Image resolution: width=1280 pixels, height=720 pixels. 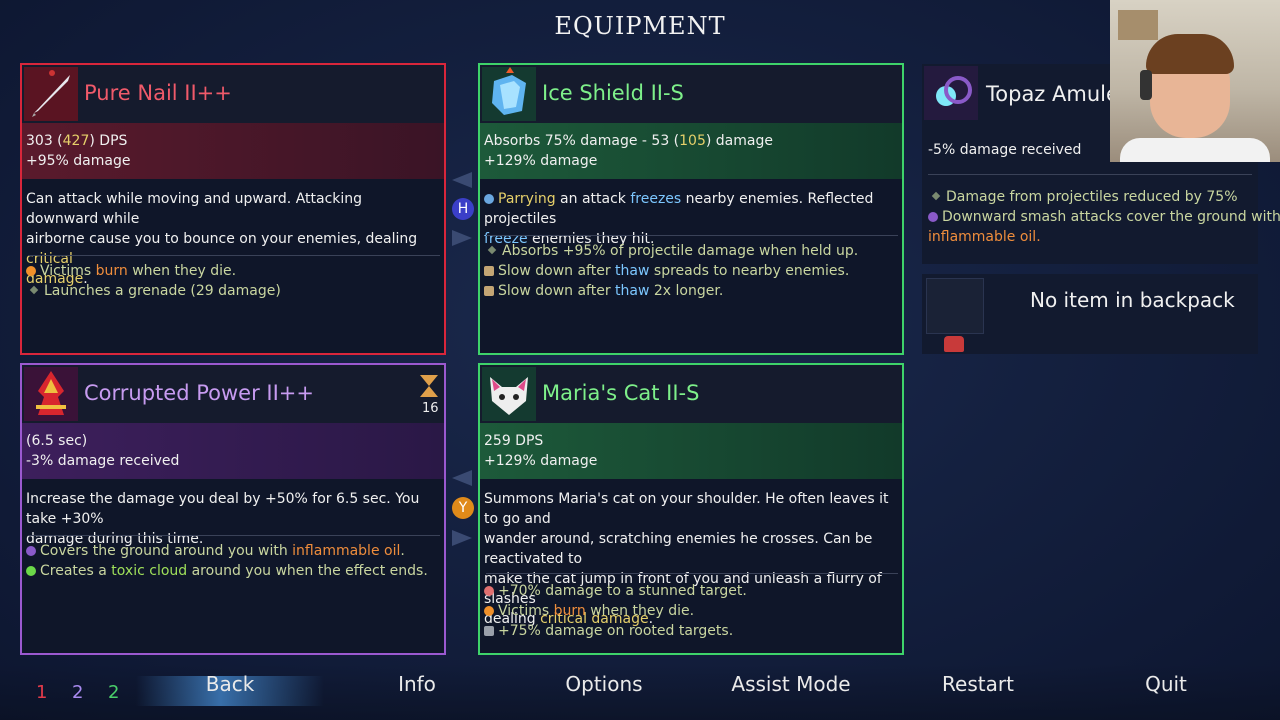 What do you see at coordinates (77, 141) in the screenshot?
I see `dps-stat: 303 (427) DPS` at bounding box center [77, 141].